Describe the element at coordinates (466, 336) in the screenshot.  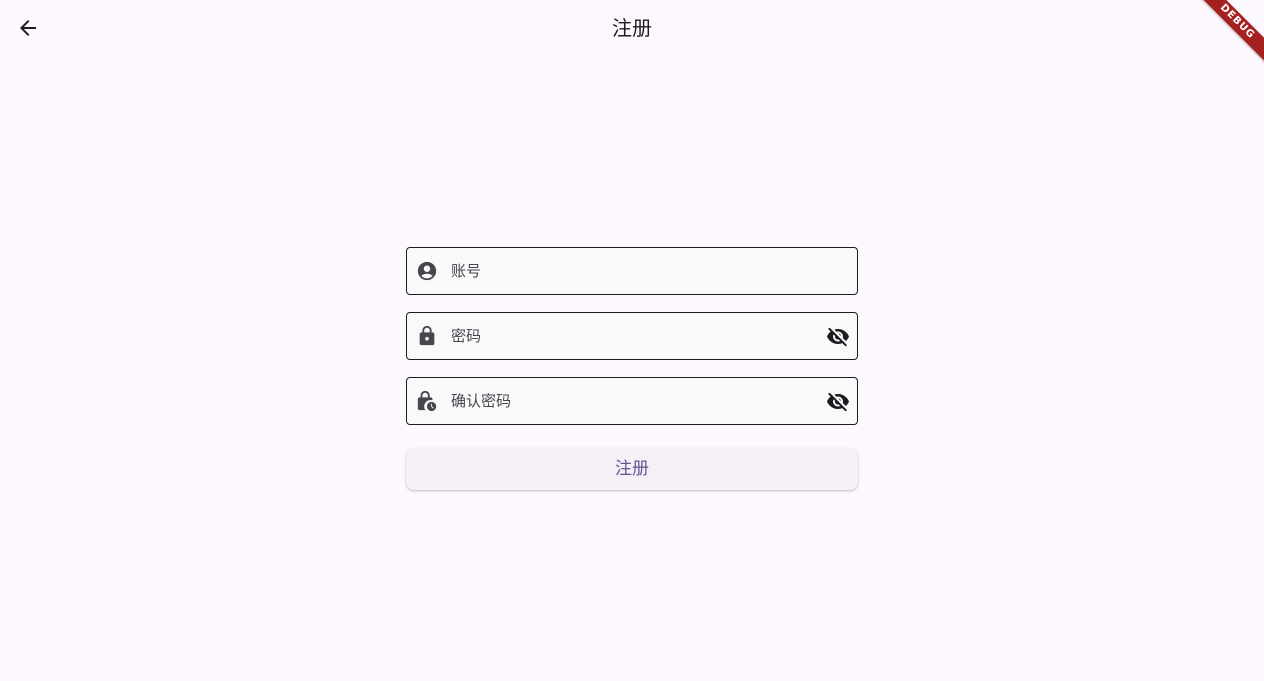
I see `password-placeholder: 密码` at that location.